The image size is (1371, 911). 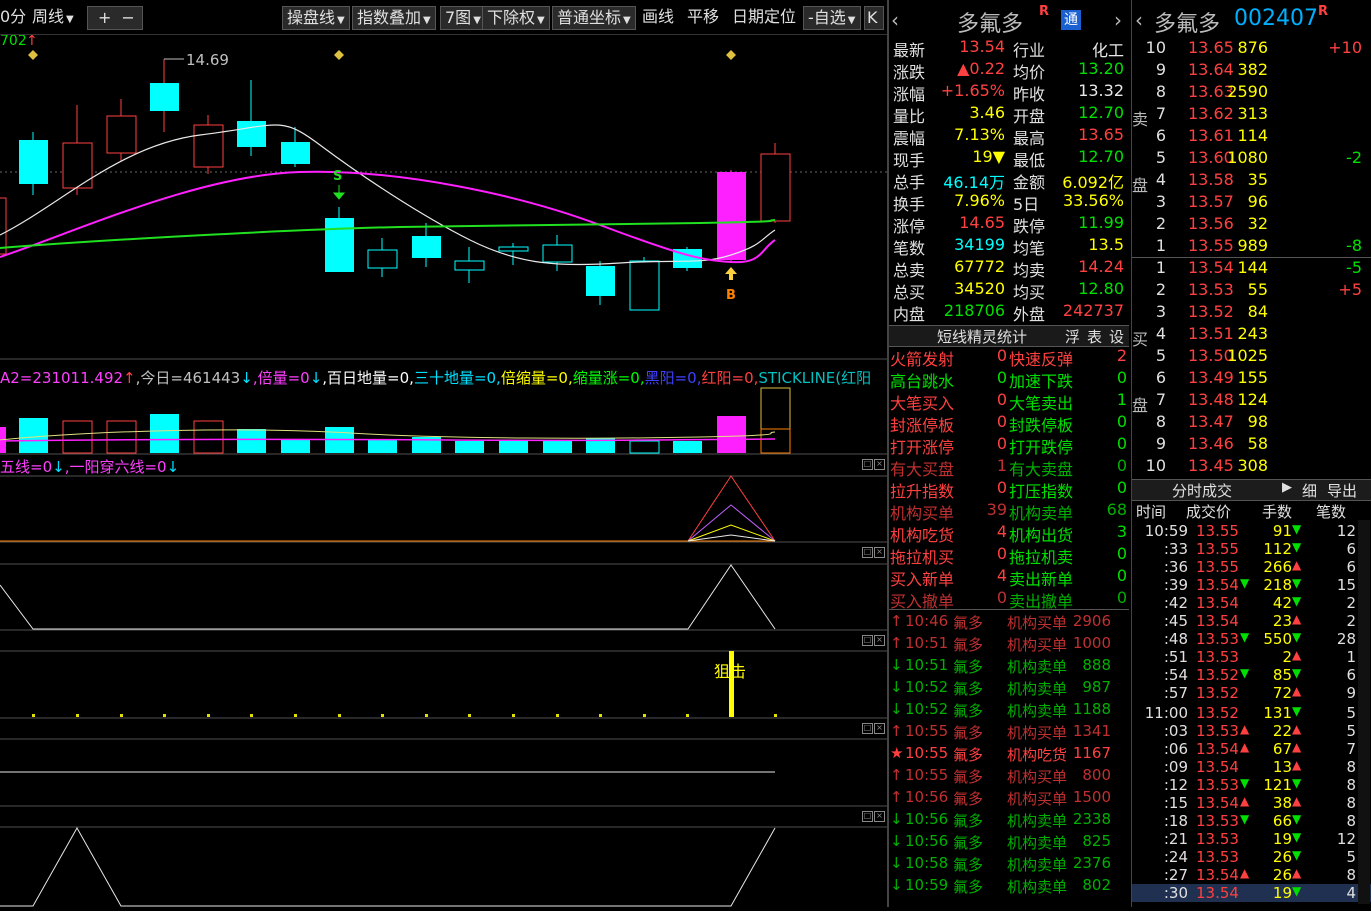 I want to click on trade-row: :12 13.53 ▼ 121 ▼ 8, so click(x=1251, y=785).